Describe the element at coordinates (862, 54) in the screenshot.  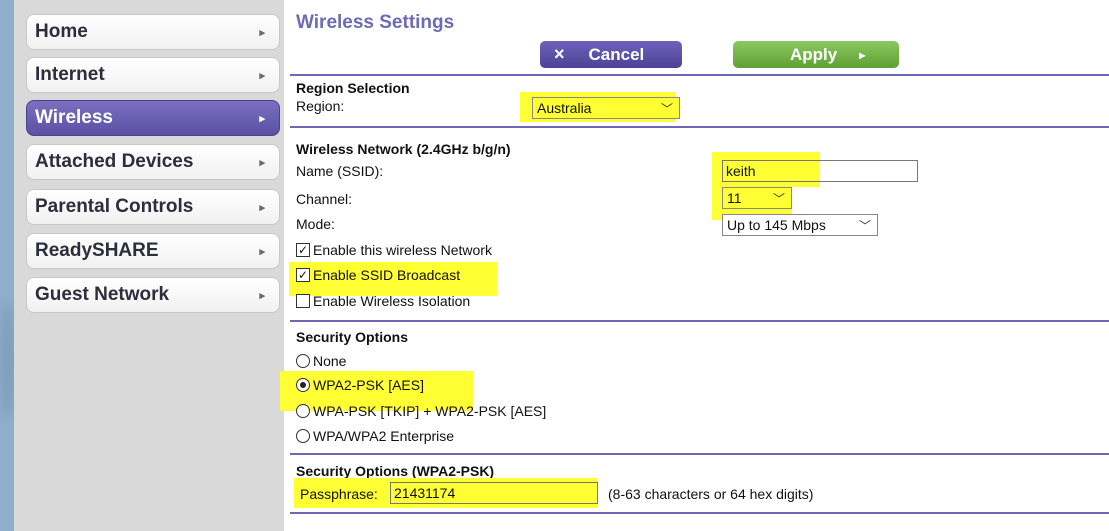
I see `play-arrow-icon: ▸` at that location.